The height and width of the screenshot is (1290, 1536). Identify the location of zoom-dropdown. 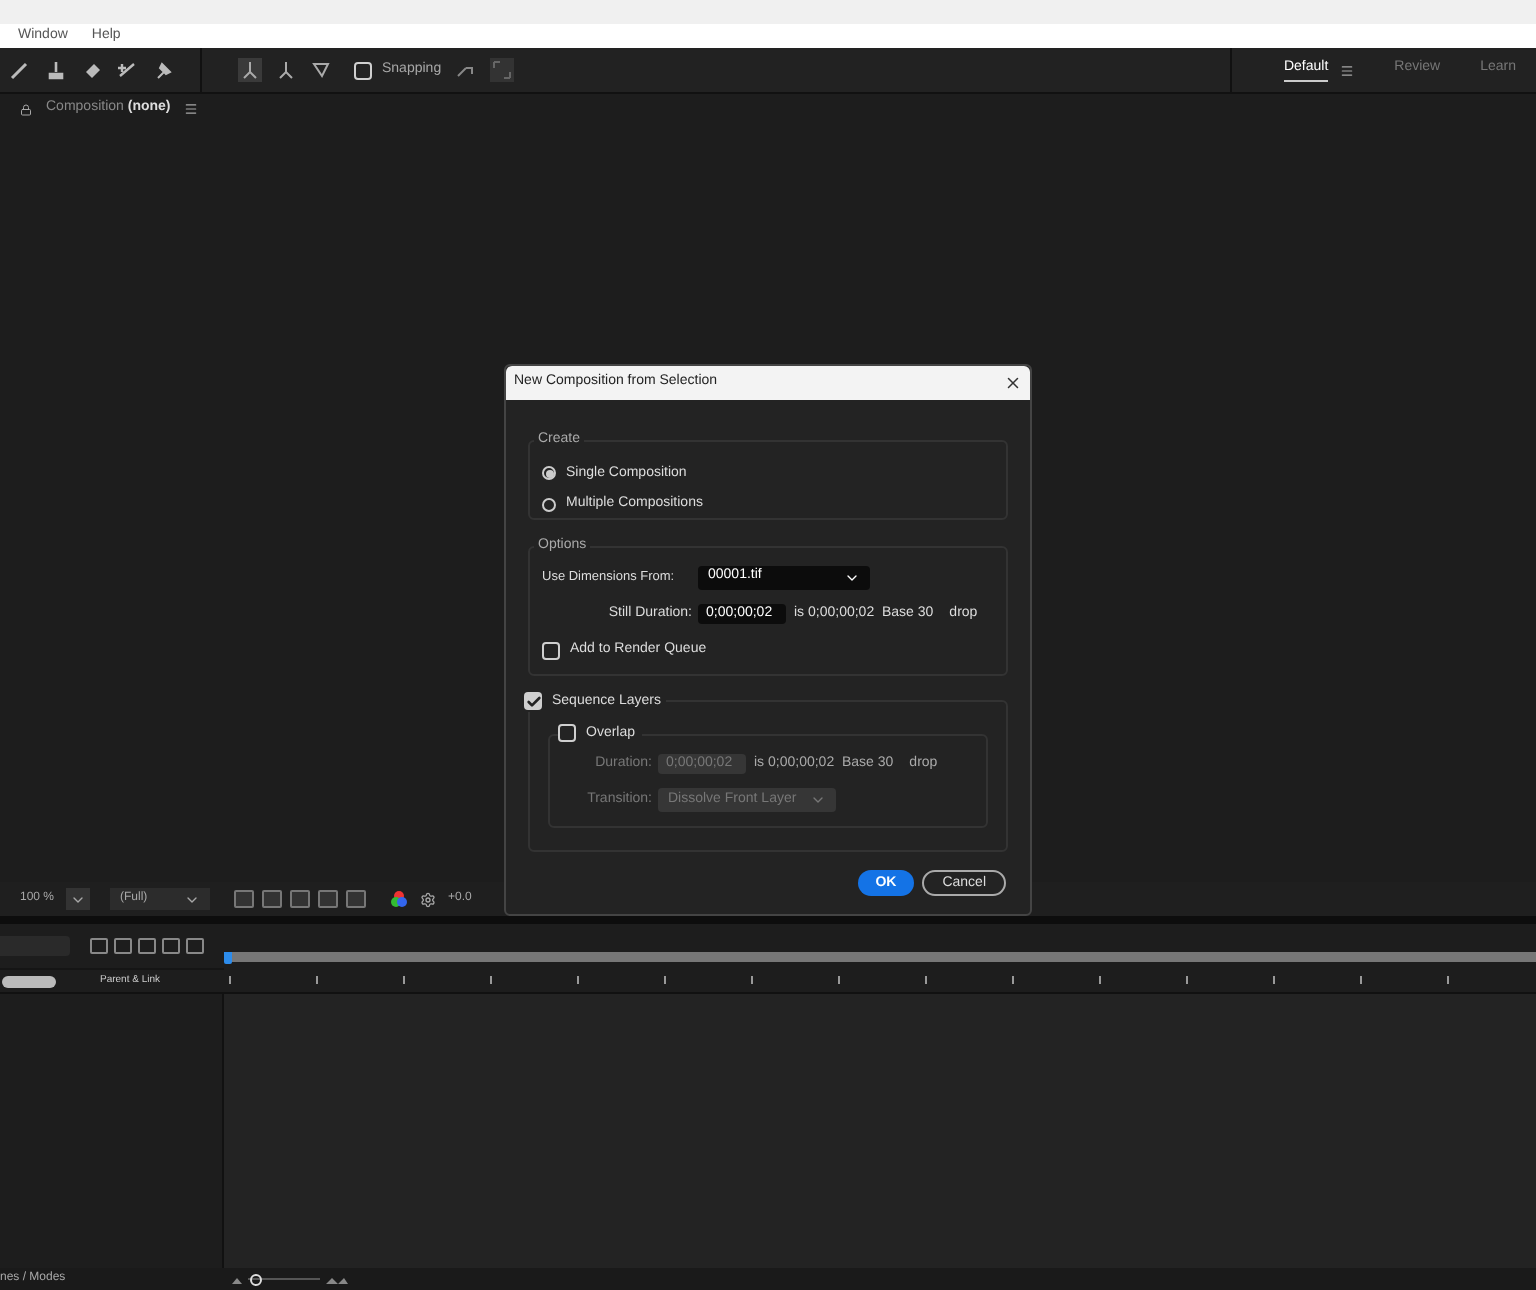
(78, 899).